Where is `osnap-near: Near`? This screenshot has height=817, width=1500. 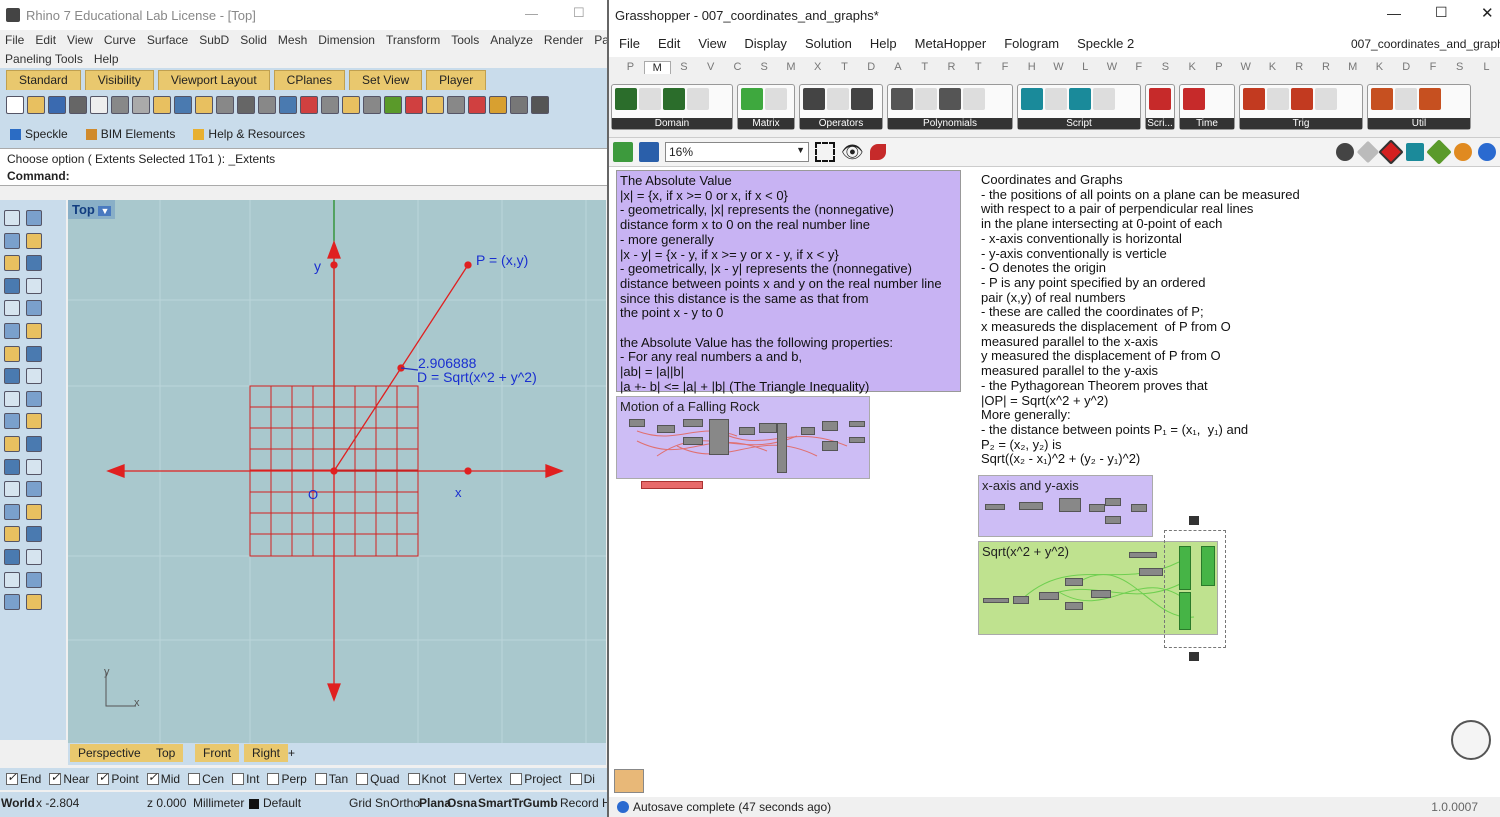 osnap-near: Near is located at coordinates (69, 778).